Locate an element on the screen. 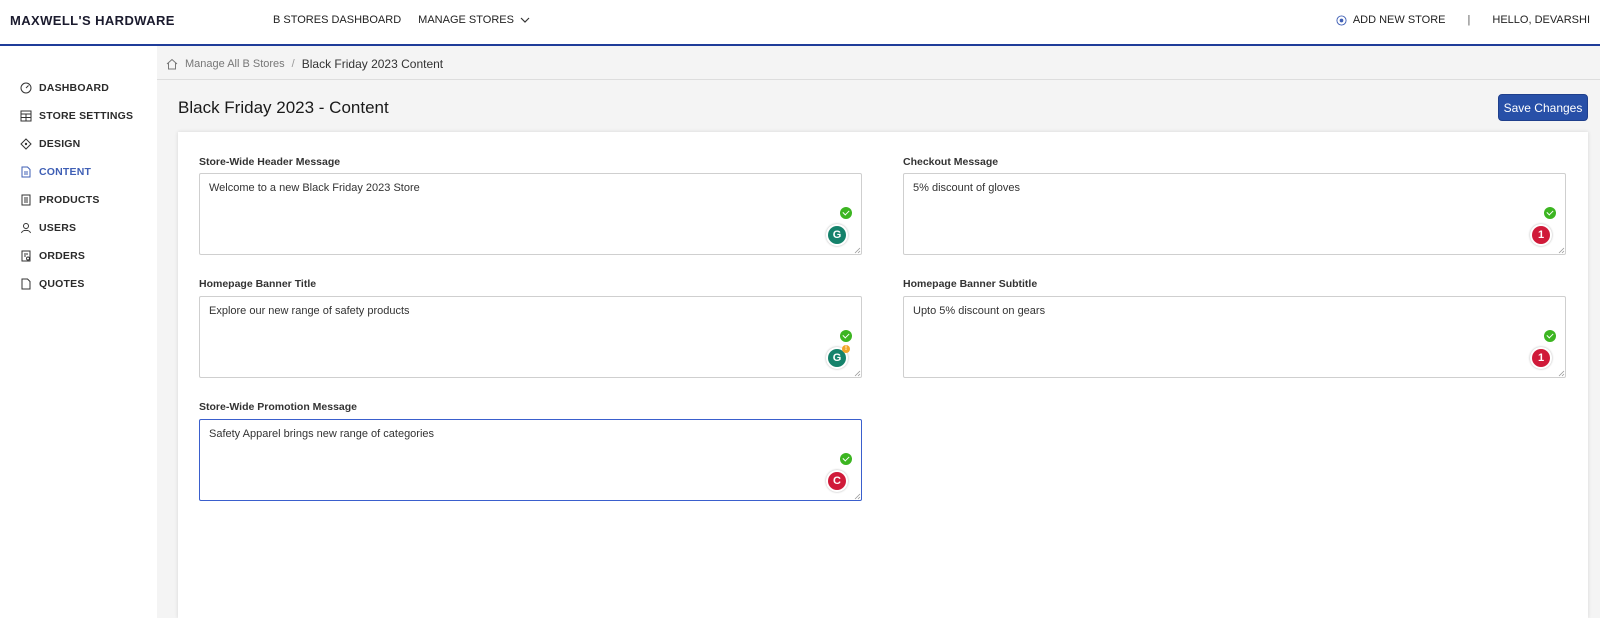 This screenshot has height=618, width=1600. nav-manage-stores-label: MANAGE STORES is located at coordinates (466, 20).